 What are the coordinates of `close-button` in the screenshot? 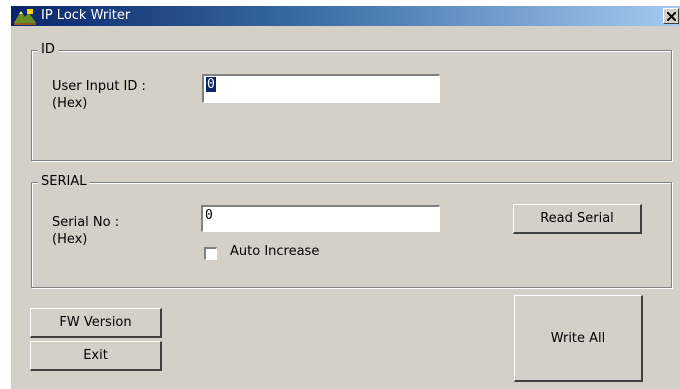 It's located at (671, 16).